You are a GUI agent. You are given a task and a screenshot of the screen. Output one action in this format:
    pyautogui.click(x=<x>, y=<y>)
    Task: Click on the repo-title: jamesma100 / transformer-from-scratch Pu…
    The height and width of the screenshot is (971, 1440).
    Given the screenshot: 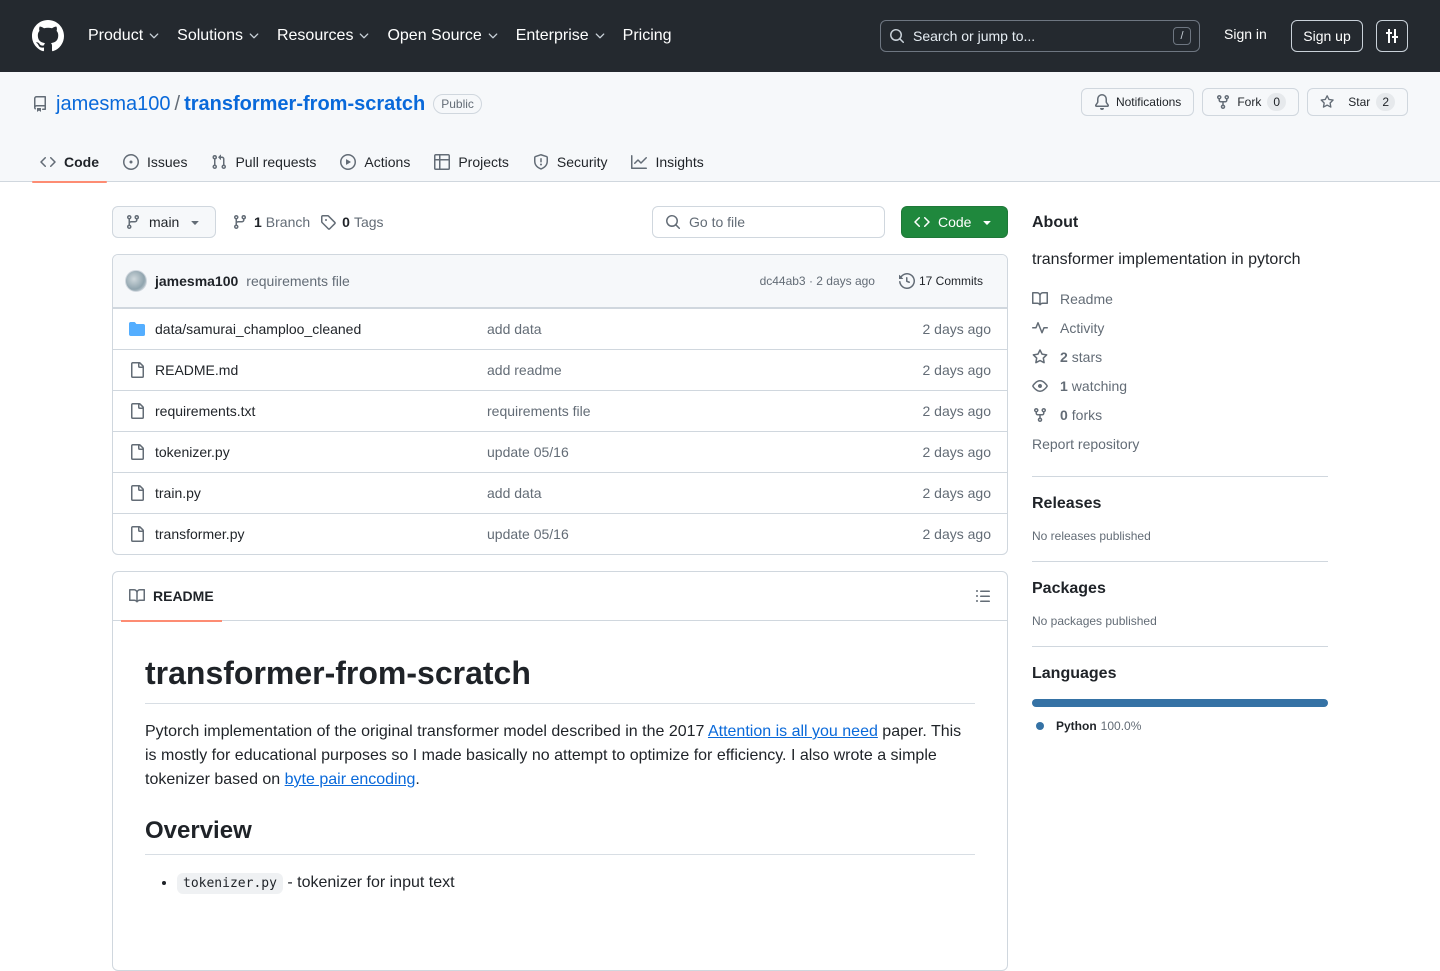 What is the action you would take?
    pyautogui.click(x=257, y=104)
    